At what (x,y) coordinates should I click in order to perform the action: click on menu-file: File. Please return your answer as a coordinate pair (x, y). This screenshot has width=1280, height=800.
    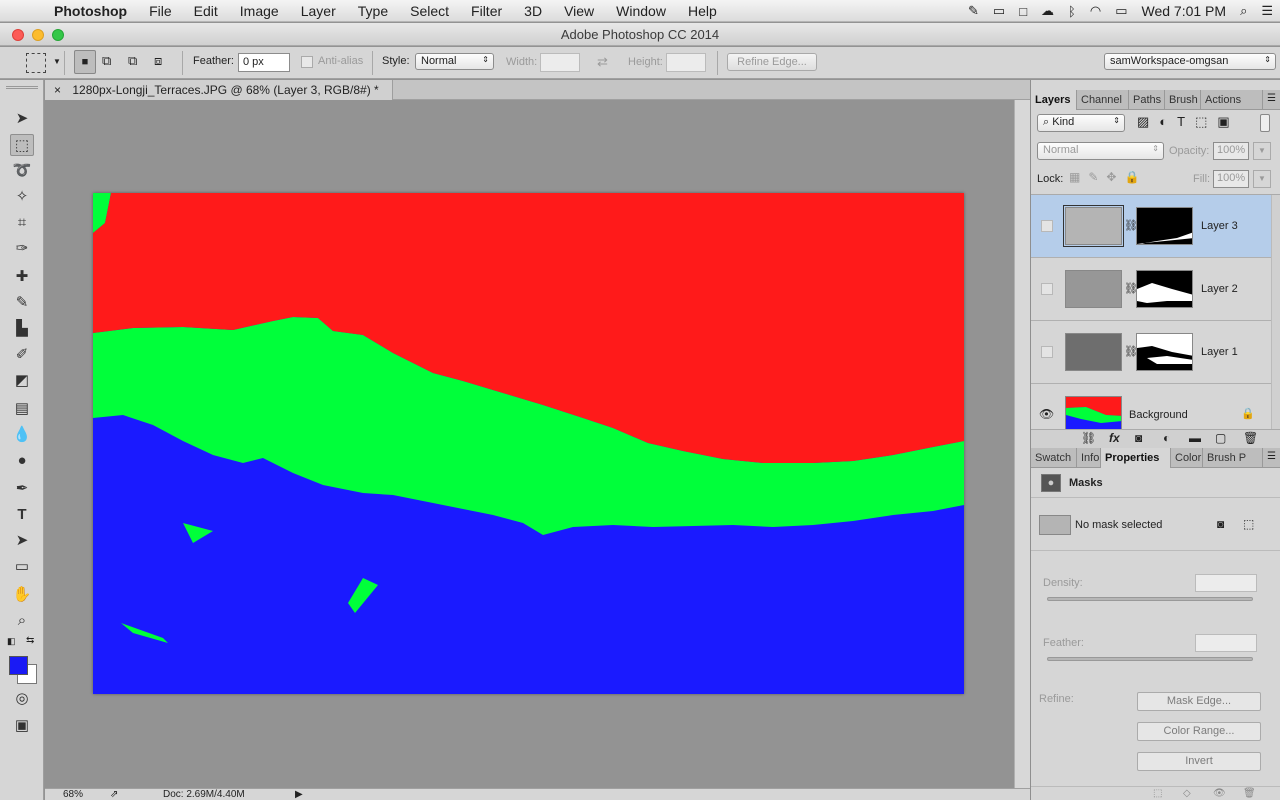
    Looking at the image, I should click on (160, 11).